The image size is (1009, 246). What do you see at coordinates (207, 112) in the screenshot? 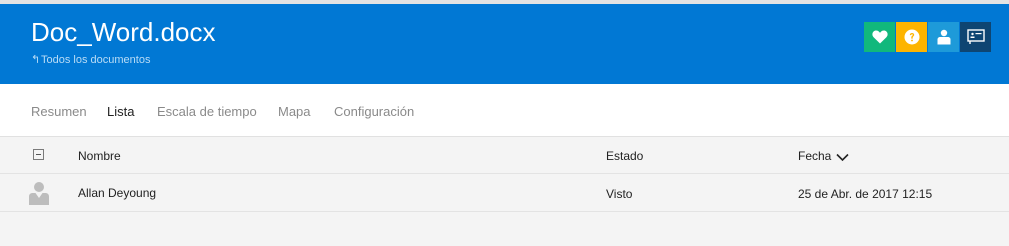
I see `tab-escala-de-tiempo: Escala de tiempo` at bounding box center [207, 112].